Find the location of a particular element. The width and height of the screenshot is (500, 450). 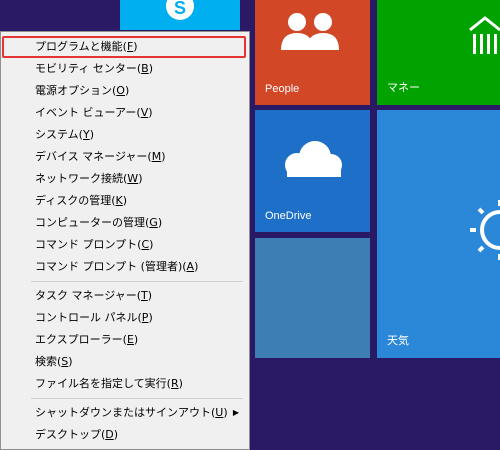

menu-item-label: エクスプローラー( is located at coordinates (81, 339).